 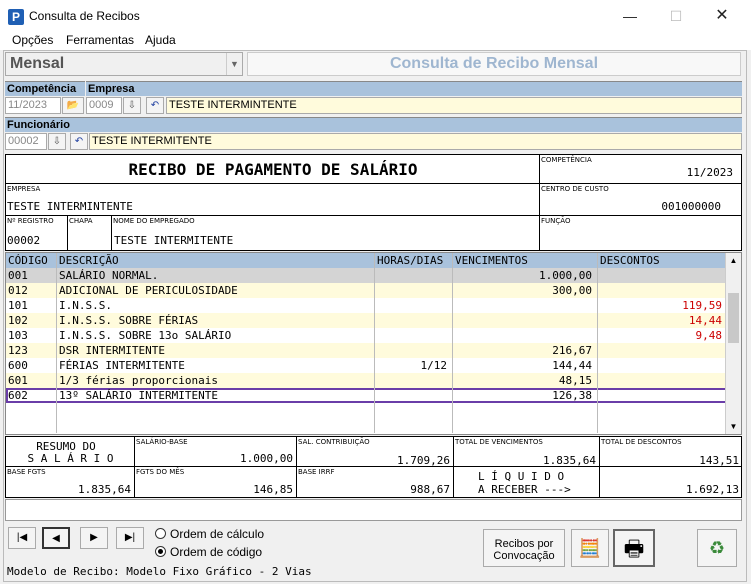 What do you see at coordinates (334, 442) in the screenshot?
I see `sal-contrib-caption: SAL. CONTRIBUIÇÃO` at bounding box center [334, 442].